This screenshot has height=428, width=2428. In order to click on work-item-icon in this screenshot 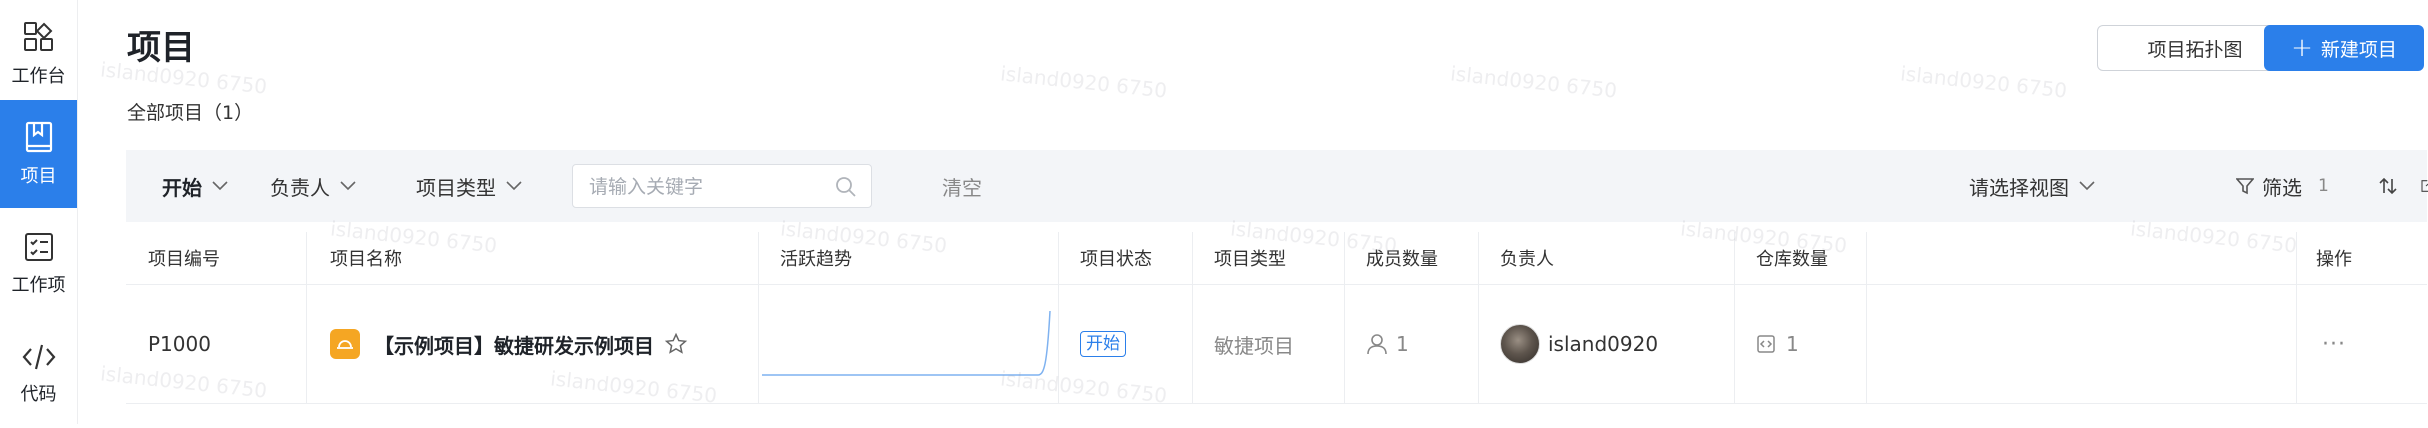, I will do `click(38, 247)`.